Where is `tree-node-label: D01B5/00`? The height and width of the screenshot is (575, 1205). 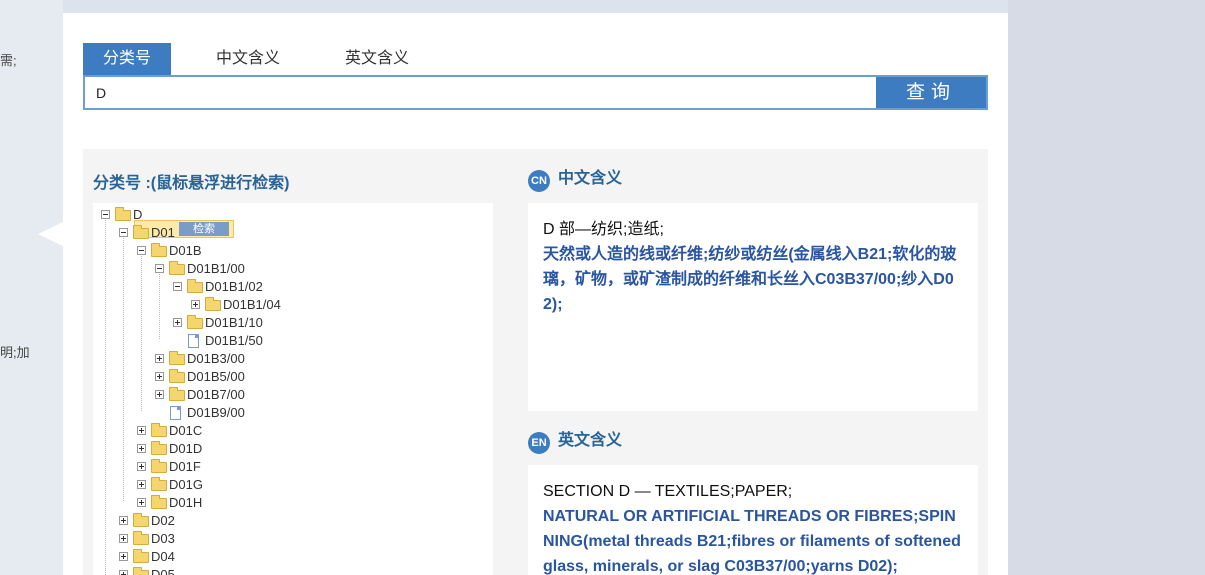 tree-node-label: D01B5/00 is located at coordinates (216, 377).